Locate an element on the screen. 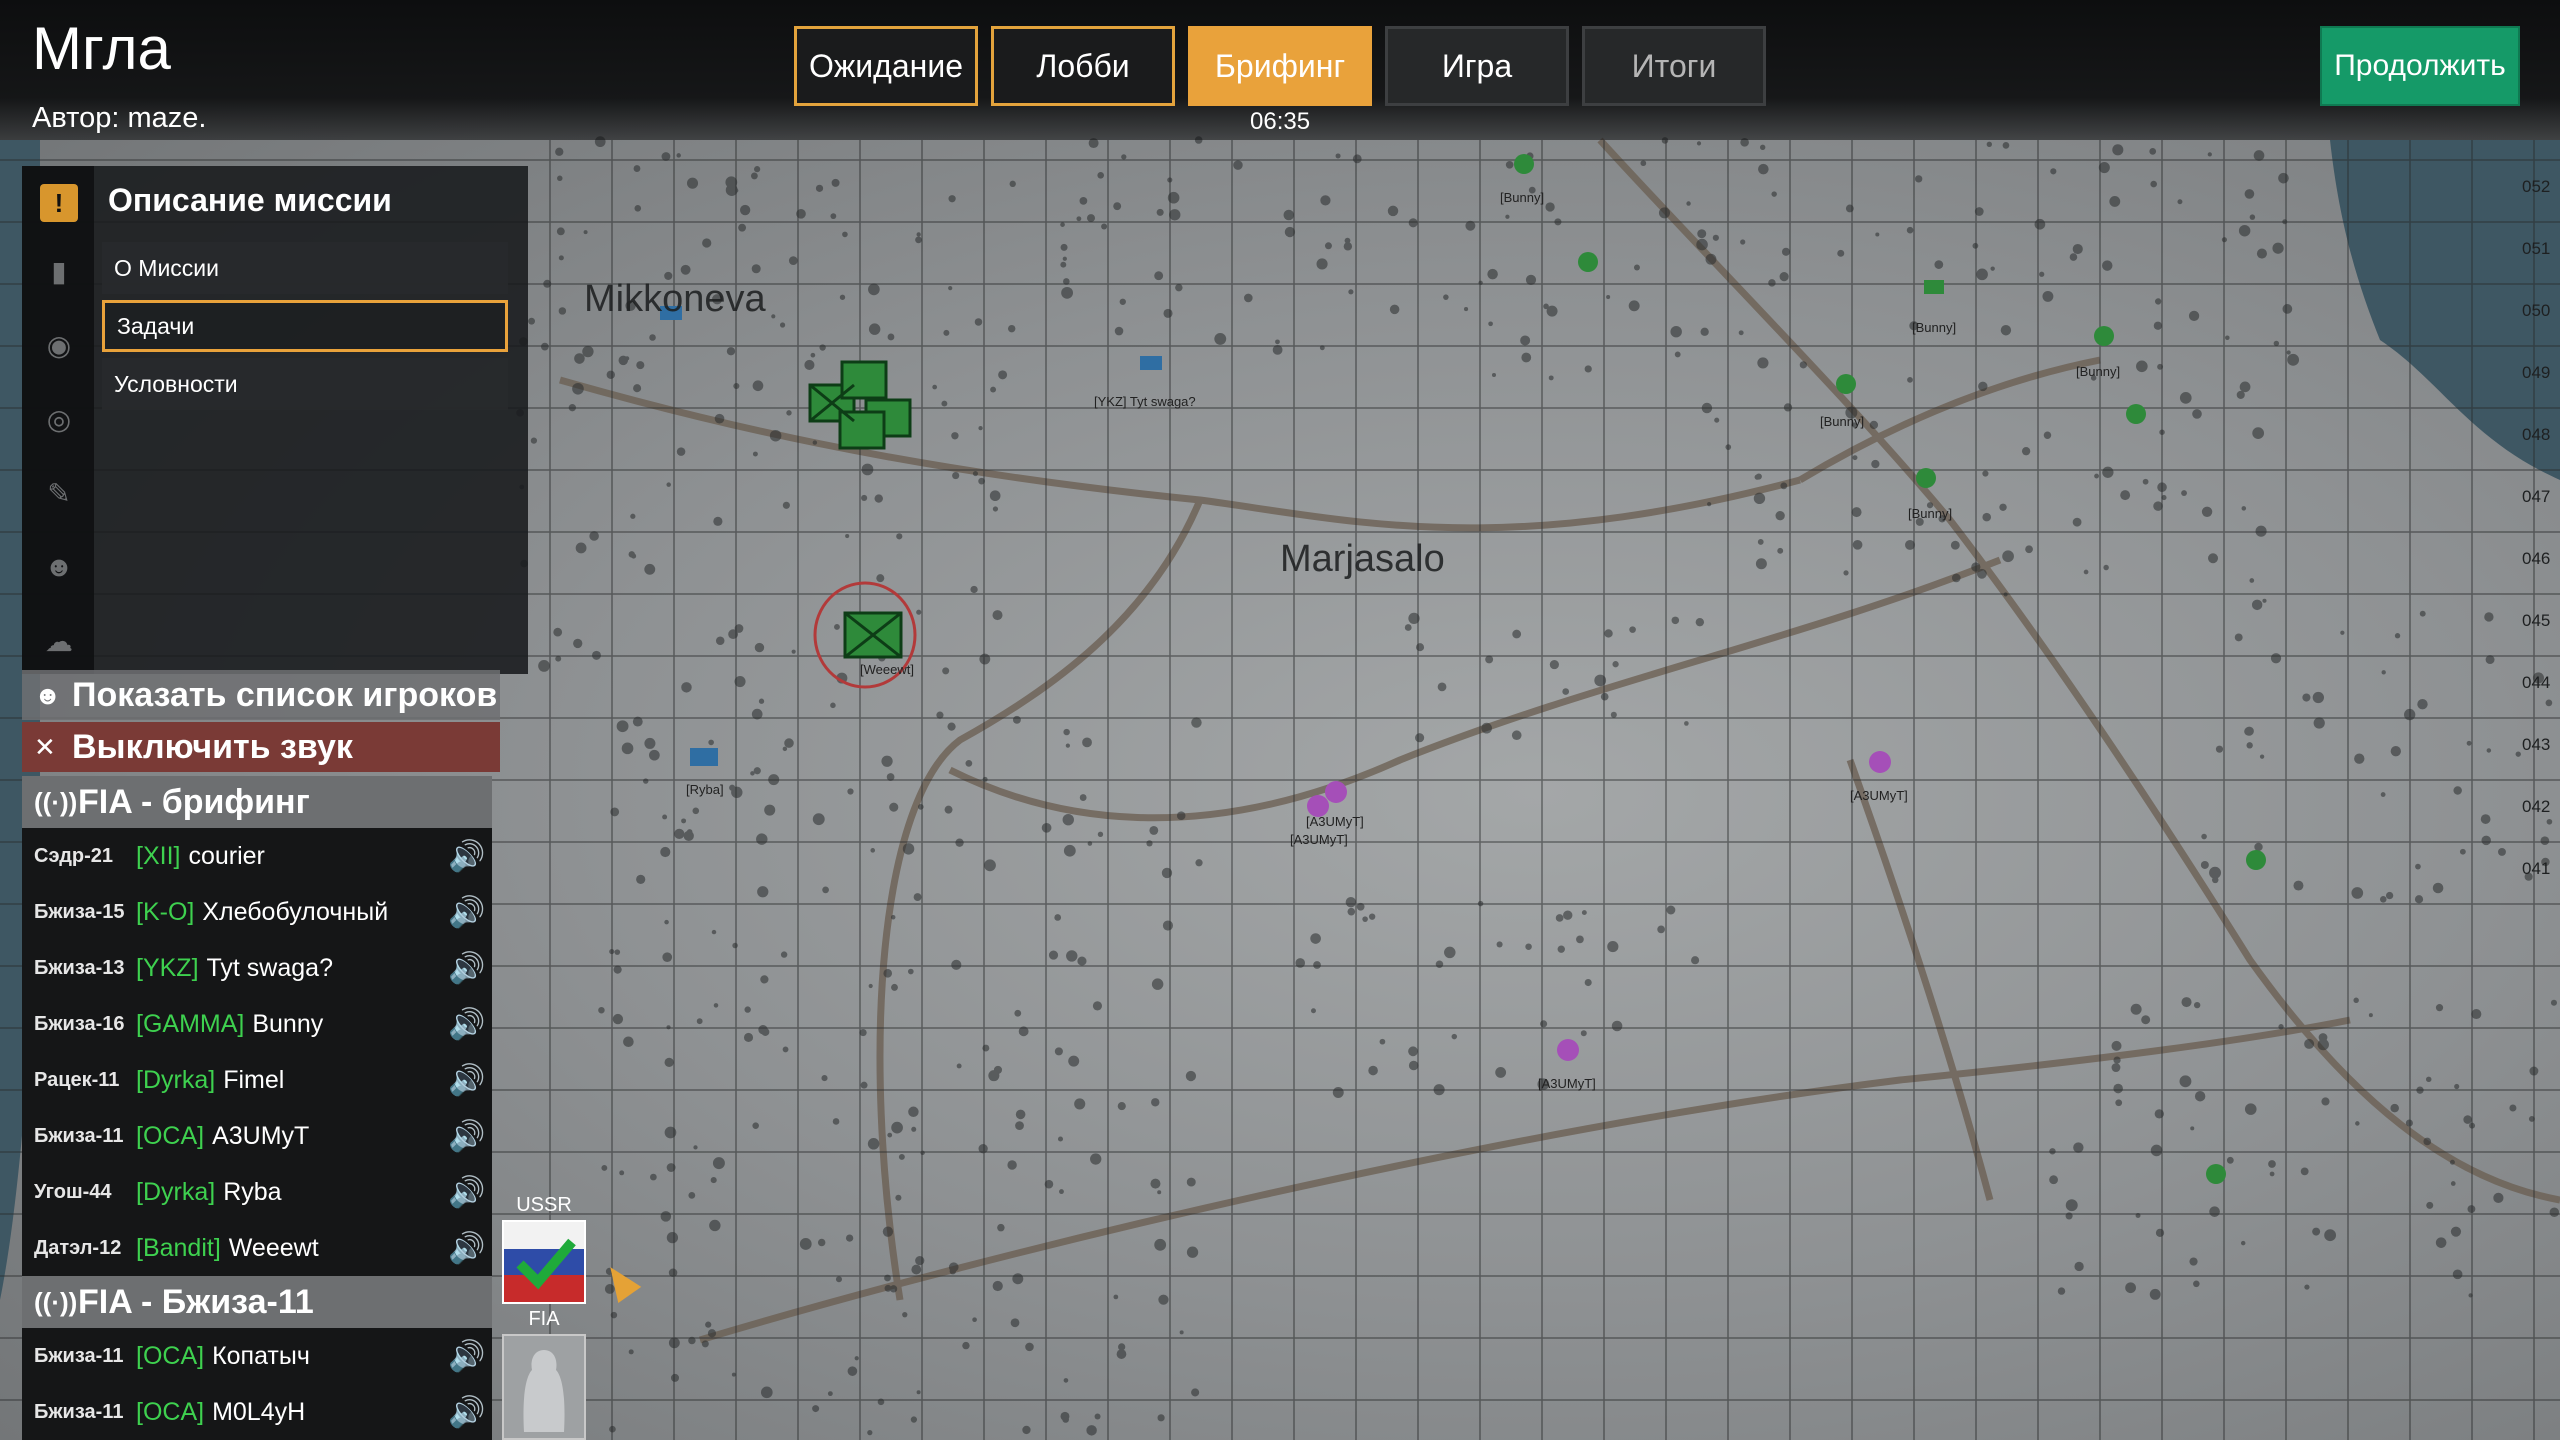 This screenshot has width=2560, height=1440. compass-icon: ◉ is located at coordinates (59, 345).